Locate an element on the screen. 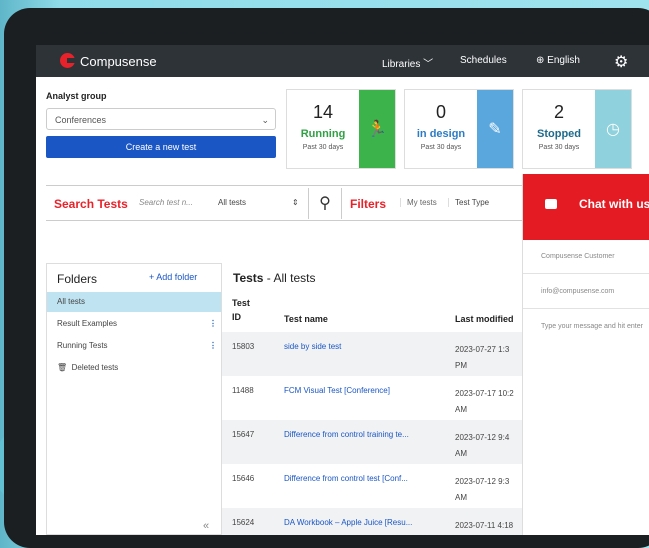  scope-select: All tests is located at coordinates (232, 202).